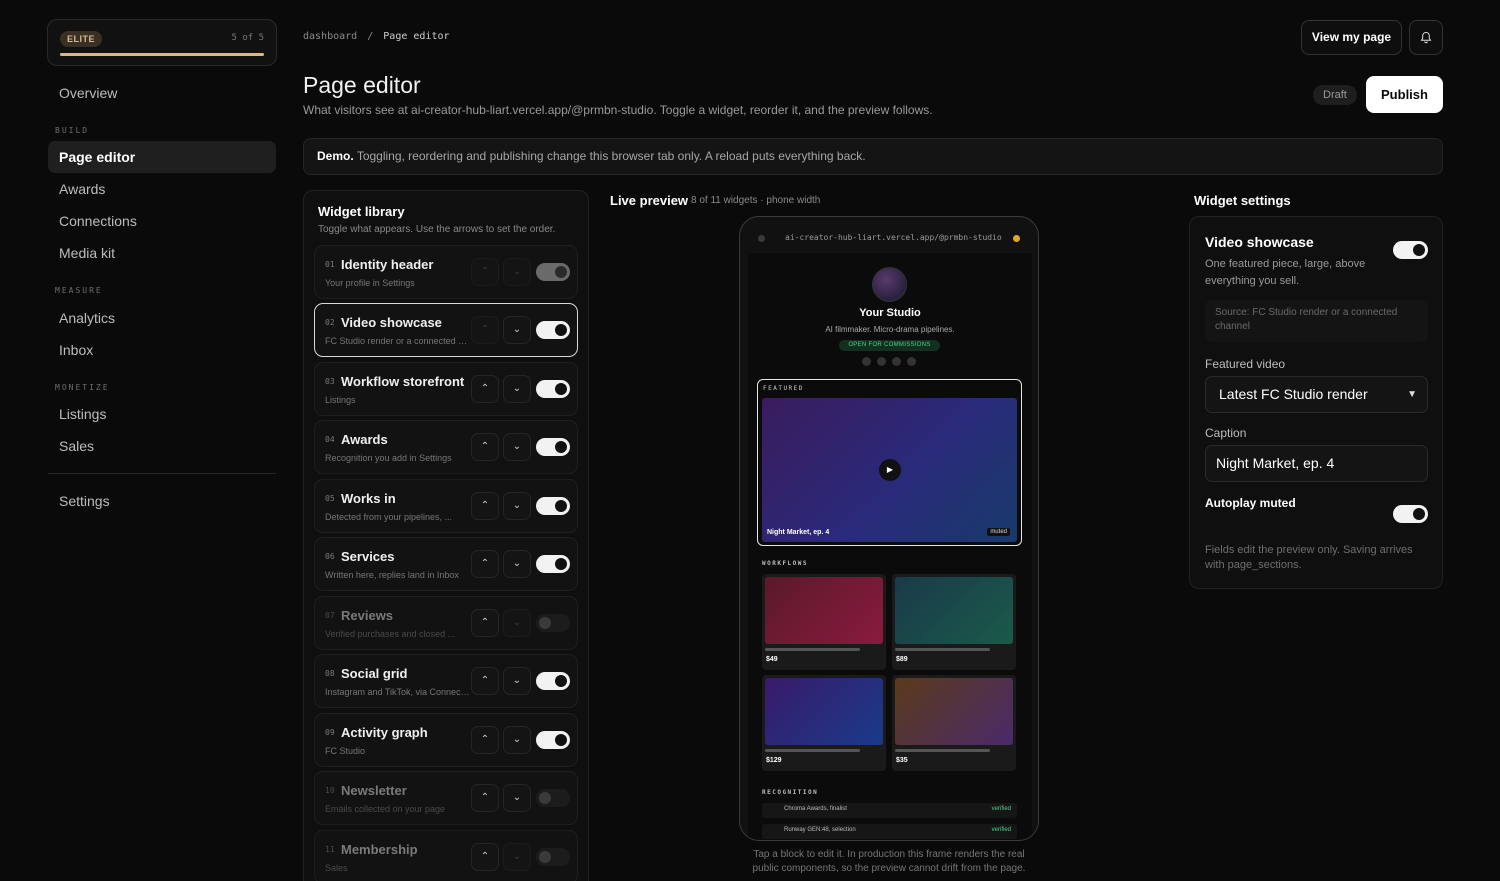 The height and width of the screenshot is (881, 1500). What do you see at coordinates (72, 130) in the screenshot?
I see `nav-section-build: BUILD` at bounding box center [72, 130].